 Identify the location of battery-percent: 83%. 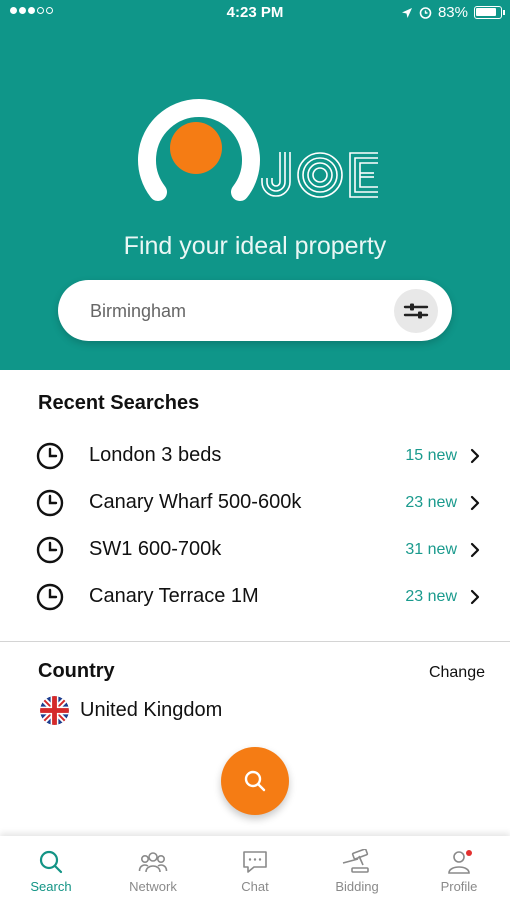
(452, 12).